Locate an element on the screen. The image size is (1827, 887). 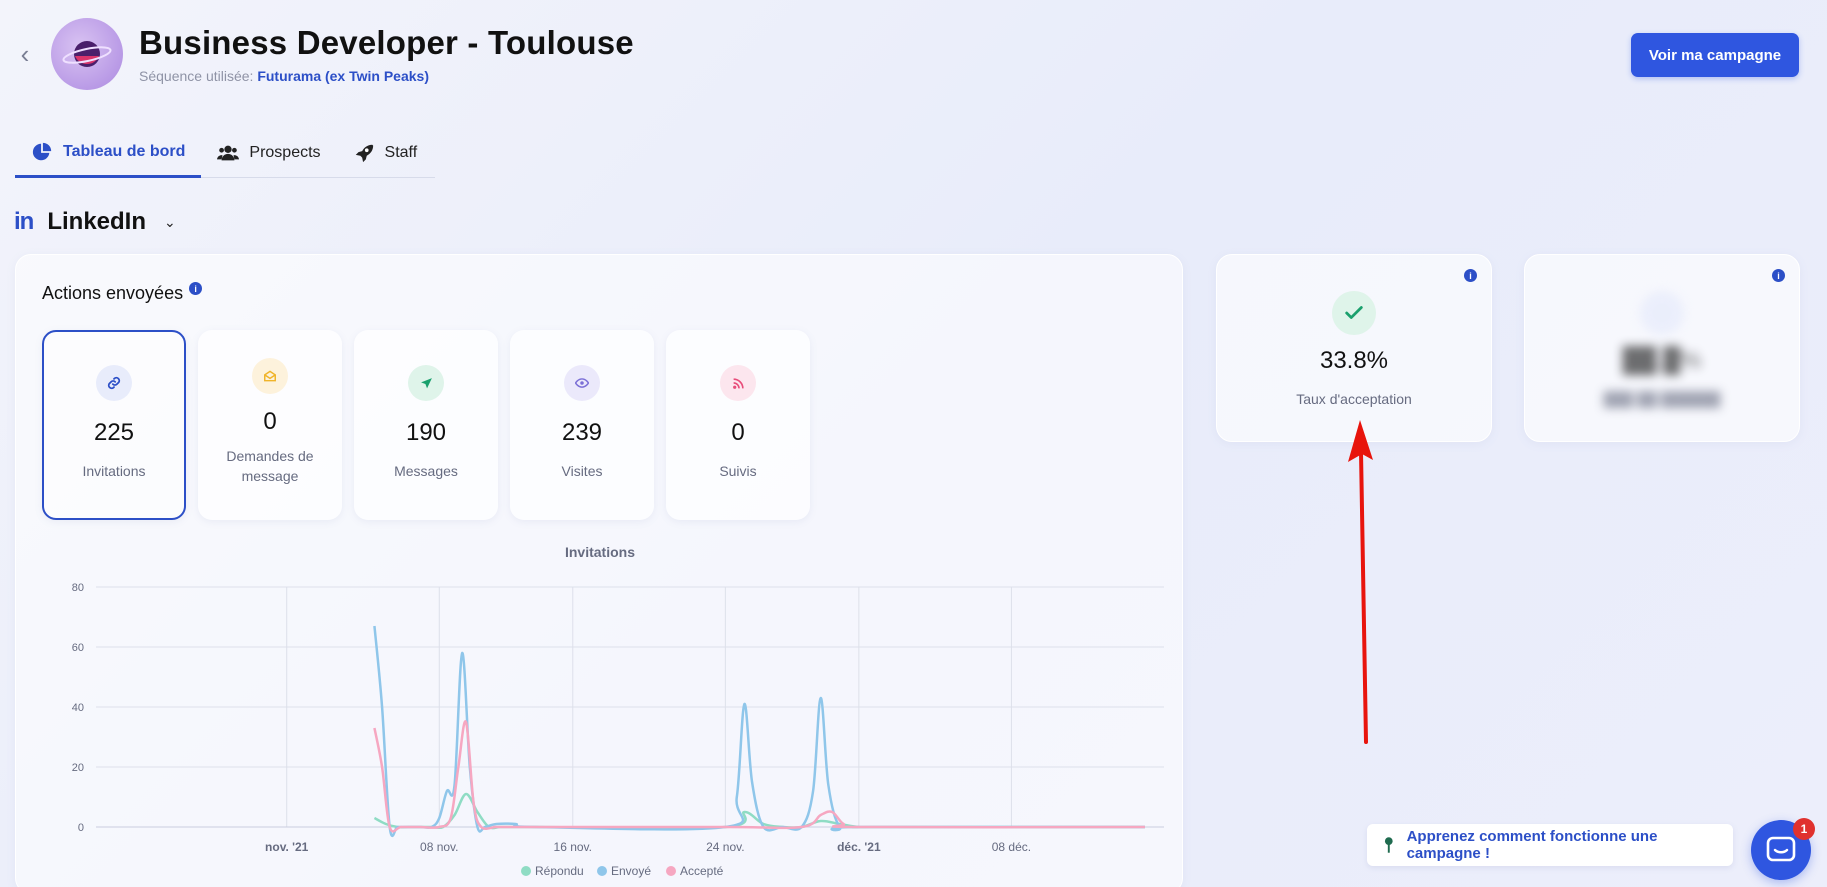
stat-messages: 190 Messages is located at coordinates (426, 425).